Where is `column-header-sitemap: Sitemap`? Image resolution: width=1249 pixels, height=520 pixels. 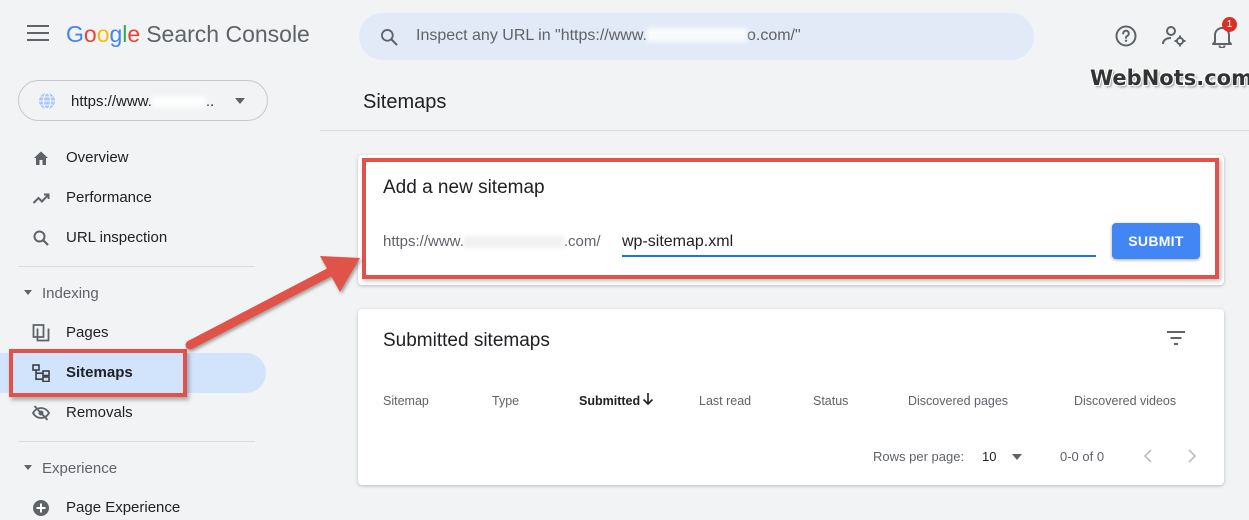
column-header-sitemap: Sitemap is located at coordinates (406, 401).